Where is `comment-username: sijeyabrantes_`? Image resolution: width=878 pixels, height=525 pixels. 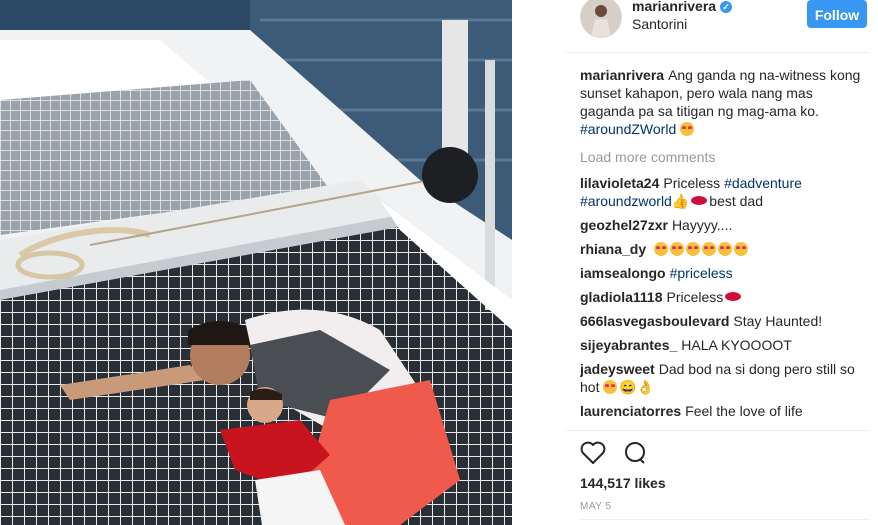
comment-username: sijeyabrantes_ is located at coordinates (628, 345).